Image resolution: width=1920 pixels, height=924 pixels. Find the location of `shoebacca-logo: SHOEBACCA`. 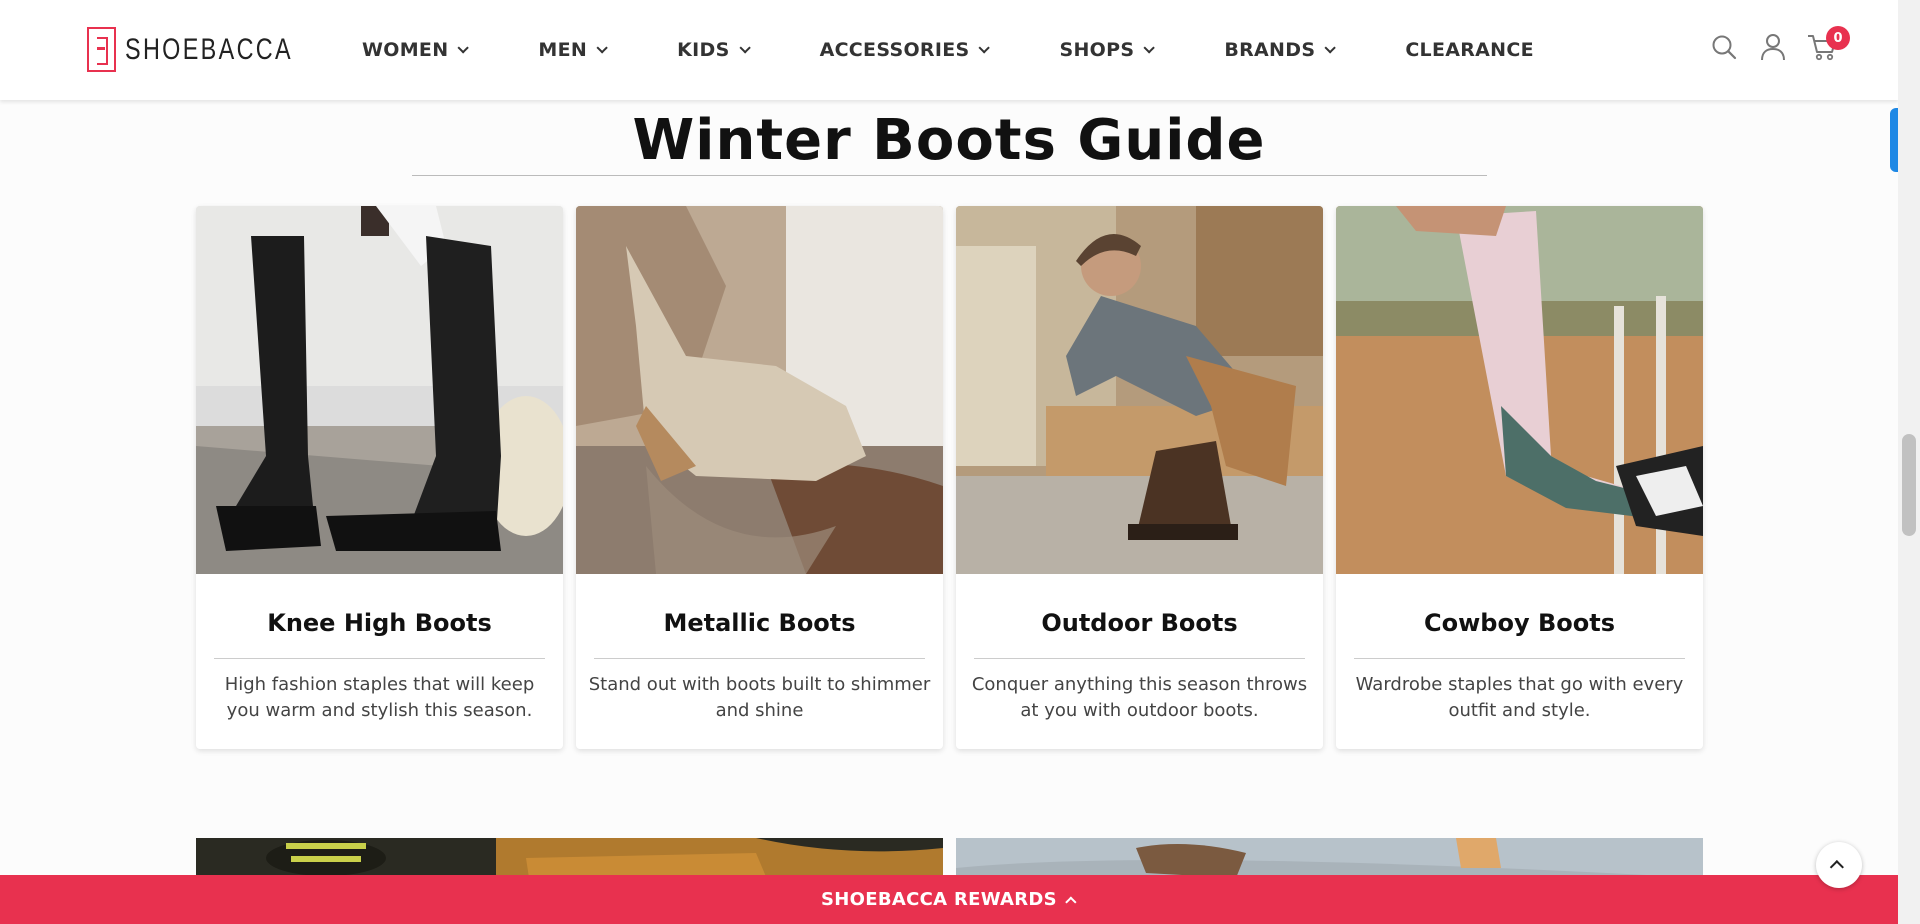

shoebacca-logo: SHOEBACCA is located at coordinates (213, 49).